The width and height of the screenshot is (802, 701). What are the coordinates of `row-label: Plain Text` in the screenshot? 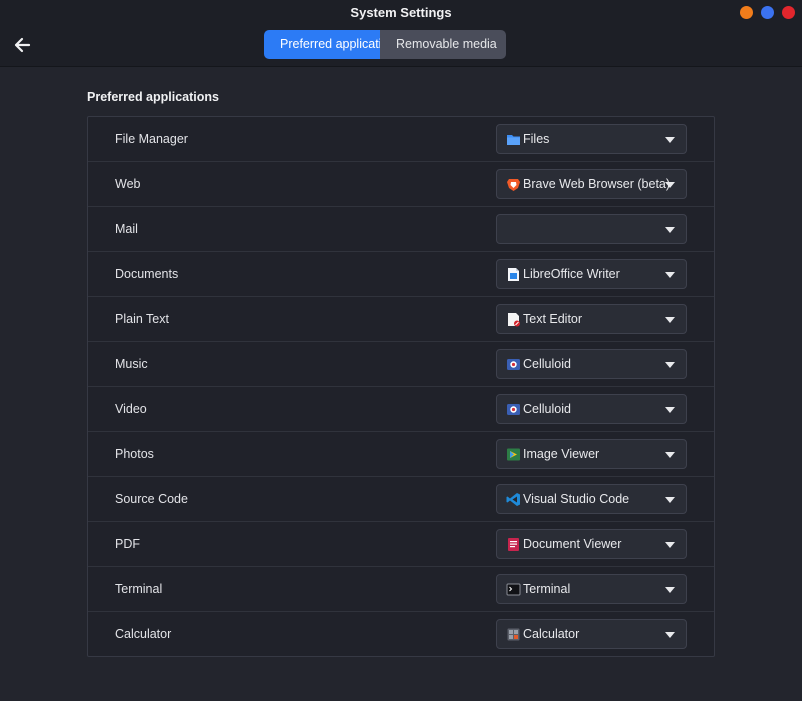 It's located at (142, 319).